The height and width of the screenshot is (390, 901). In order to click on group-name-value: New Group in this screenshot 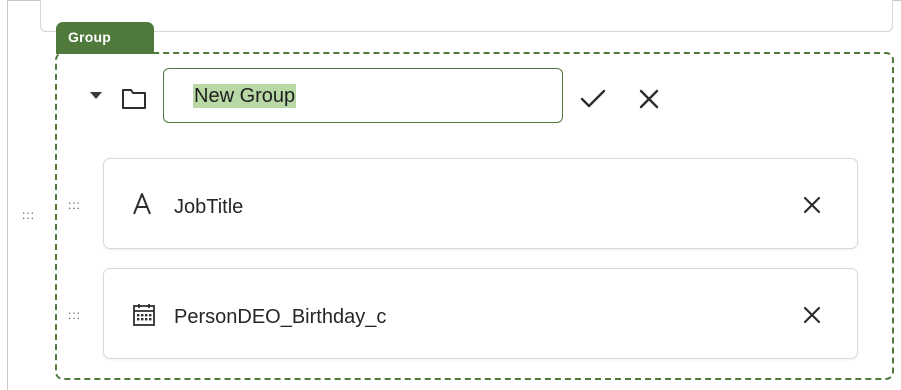, I will do `click(245, 96)`.